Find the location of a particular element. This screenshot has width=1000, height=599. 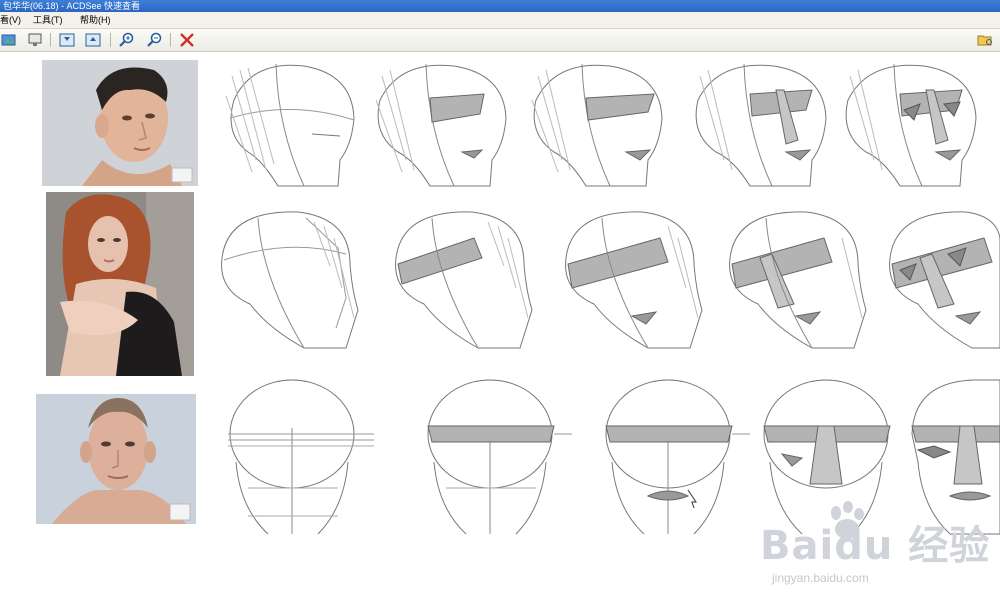

next-button is located at coordinates (93, 40).